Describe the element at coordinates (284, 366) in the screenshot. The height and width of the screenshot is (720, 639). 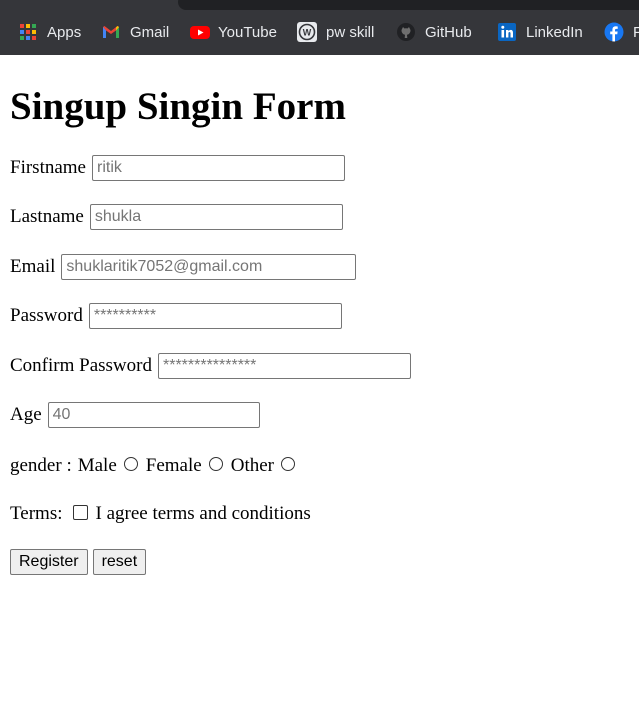
I see `confirm-password-input` at that location.